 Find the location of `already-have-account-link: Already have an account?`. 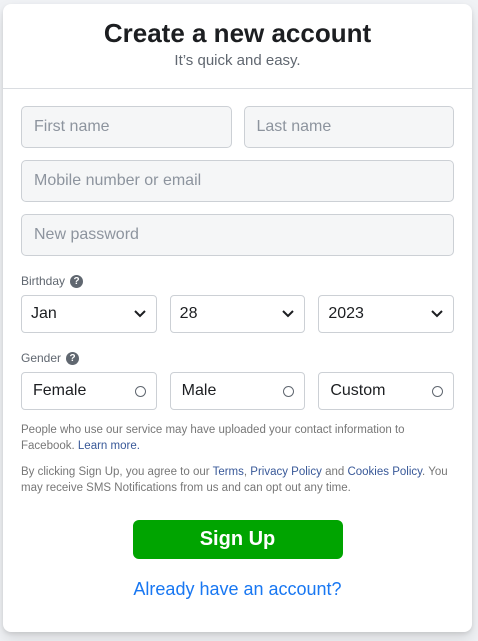

already-have-account-link: Already have an account? is located at coordinates (237, 589).